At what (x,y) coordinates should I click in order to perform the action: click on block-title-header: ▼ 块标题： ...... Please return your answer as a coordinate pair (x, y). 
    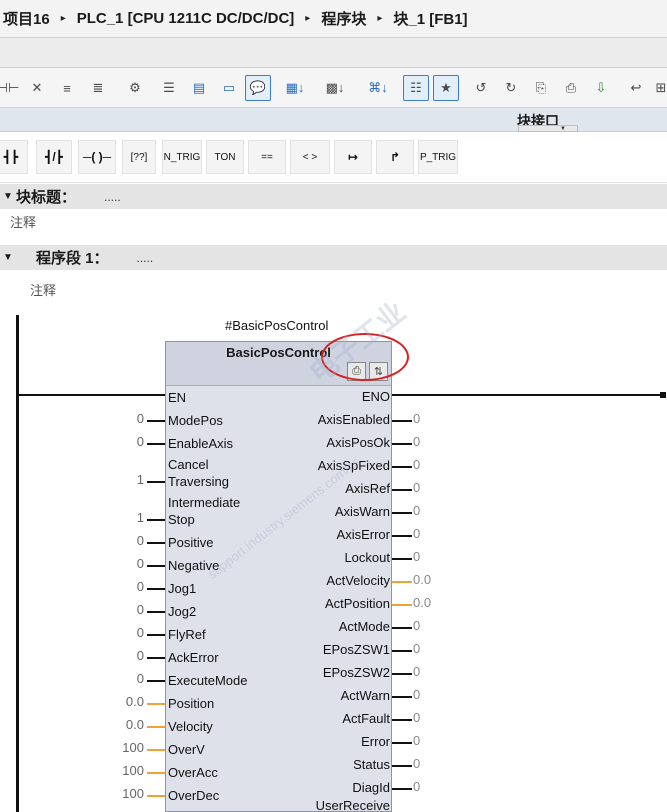
    Looking at the image, I should click on (333, 196).